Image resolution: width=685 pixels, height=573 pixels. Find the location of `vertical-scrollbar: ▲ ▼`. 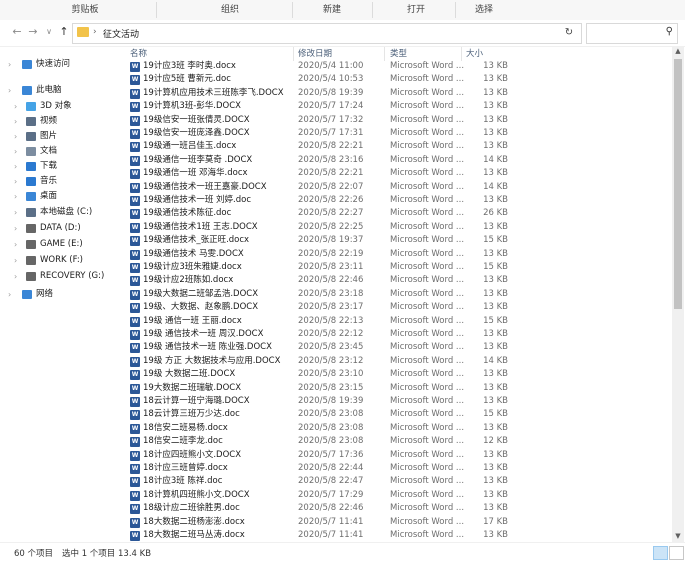

vertical-scrollbar: ▲ ▼ is located at coordinates (678, 294).